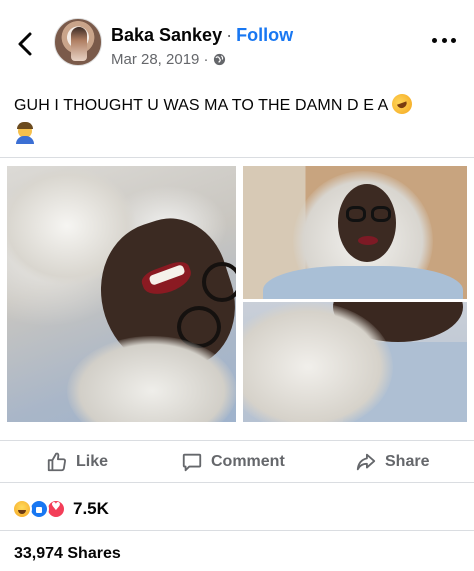  I want to click on reaction-icons, so click(42, 509).